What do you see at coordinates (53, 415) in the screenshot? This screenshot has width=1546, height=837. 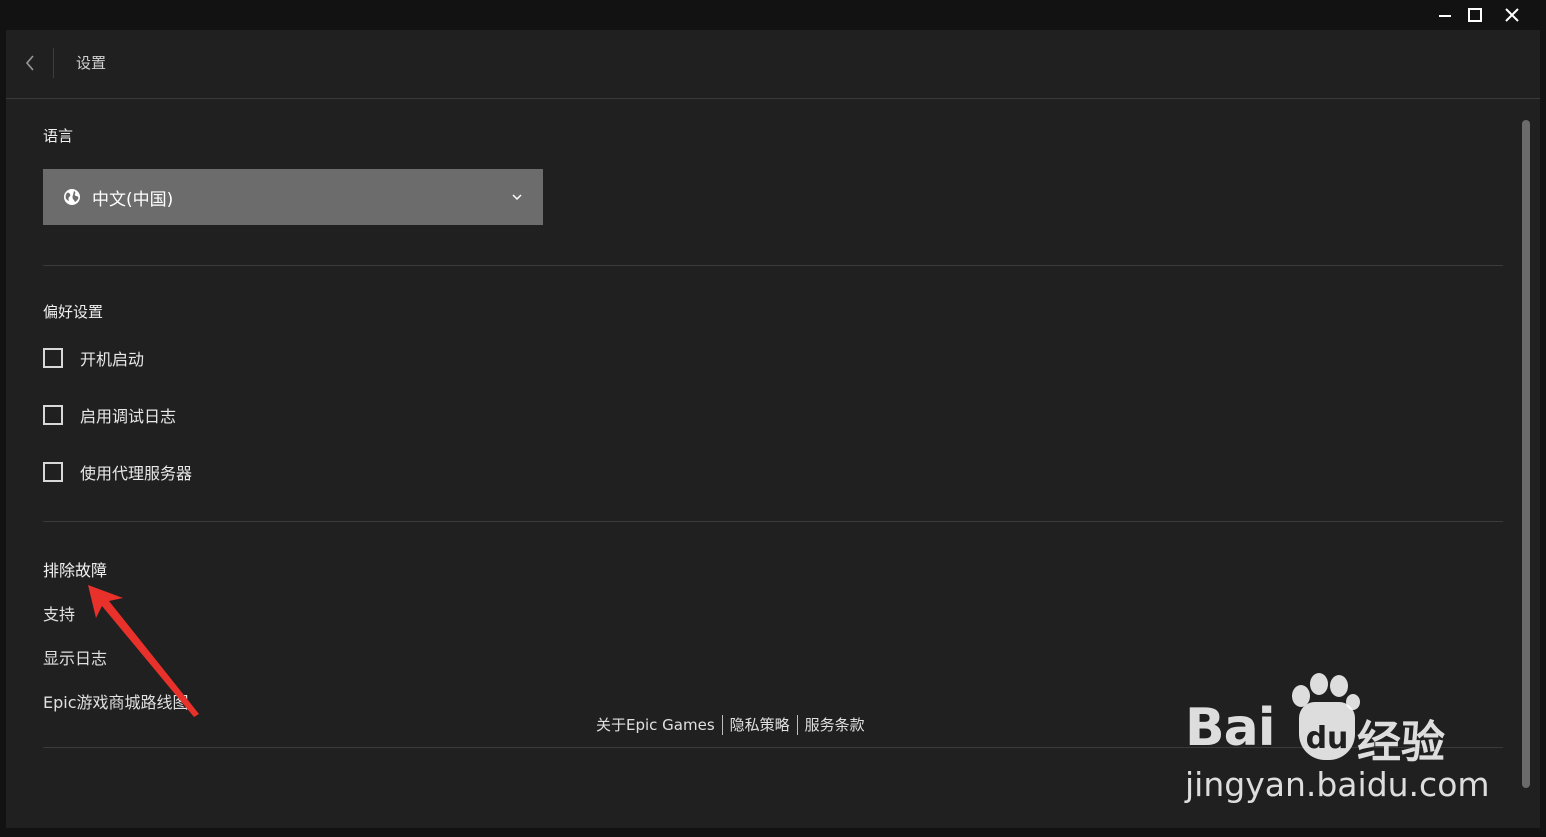 I see `debug-log-checkbox` at bounding box center [53, 415].